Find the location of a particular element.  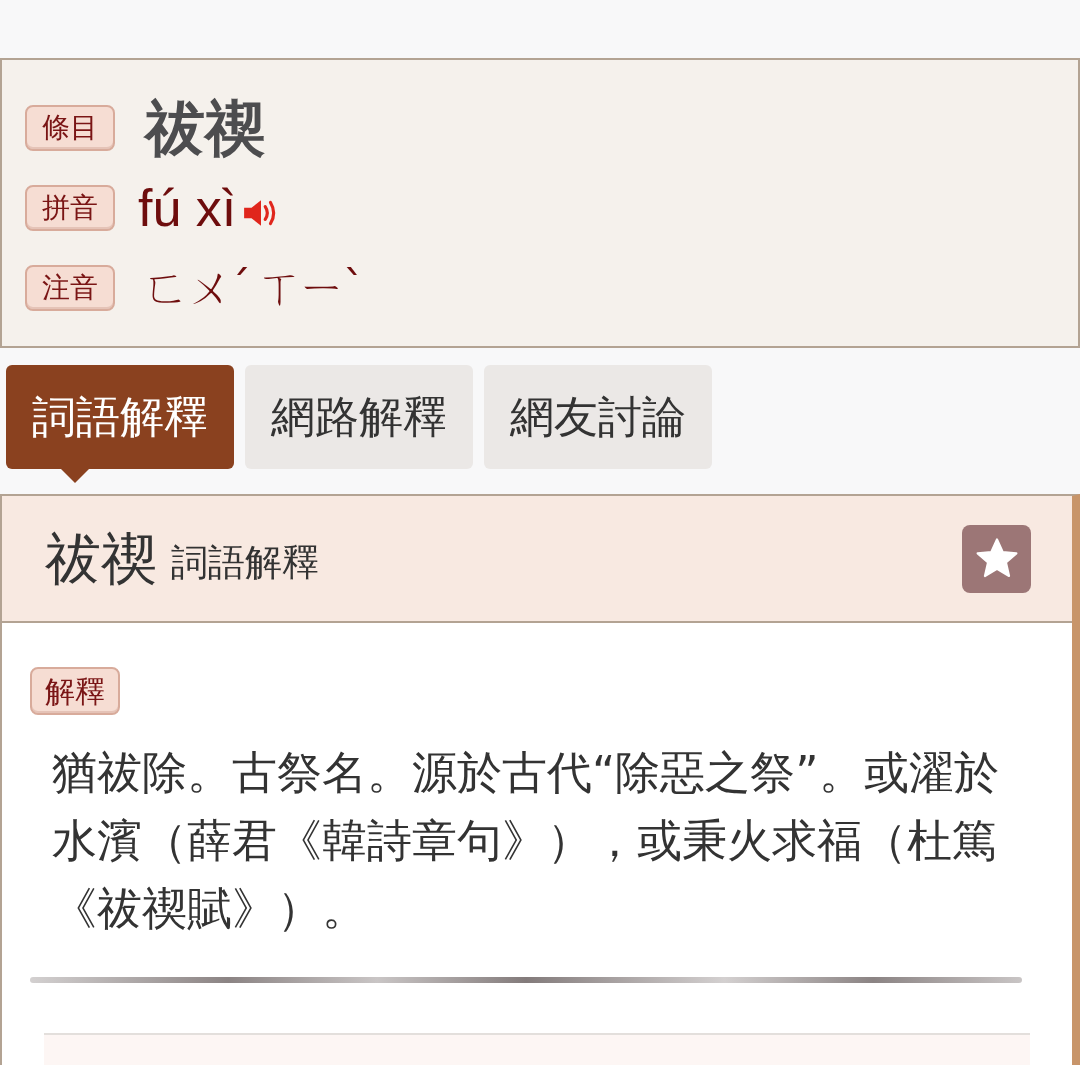

field-label: 拼音 is located at coordinates (70, 208).